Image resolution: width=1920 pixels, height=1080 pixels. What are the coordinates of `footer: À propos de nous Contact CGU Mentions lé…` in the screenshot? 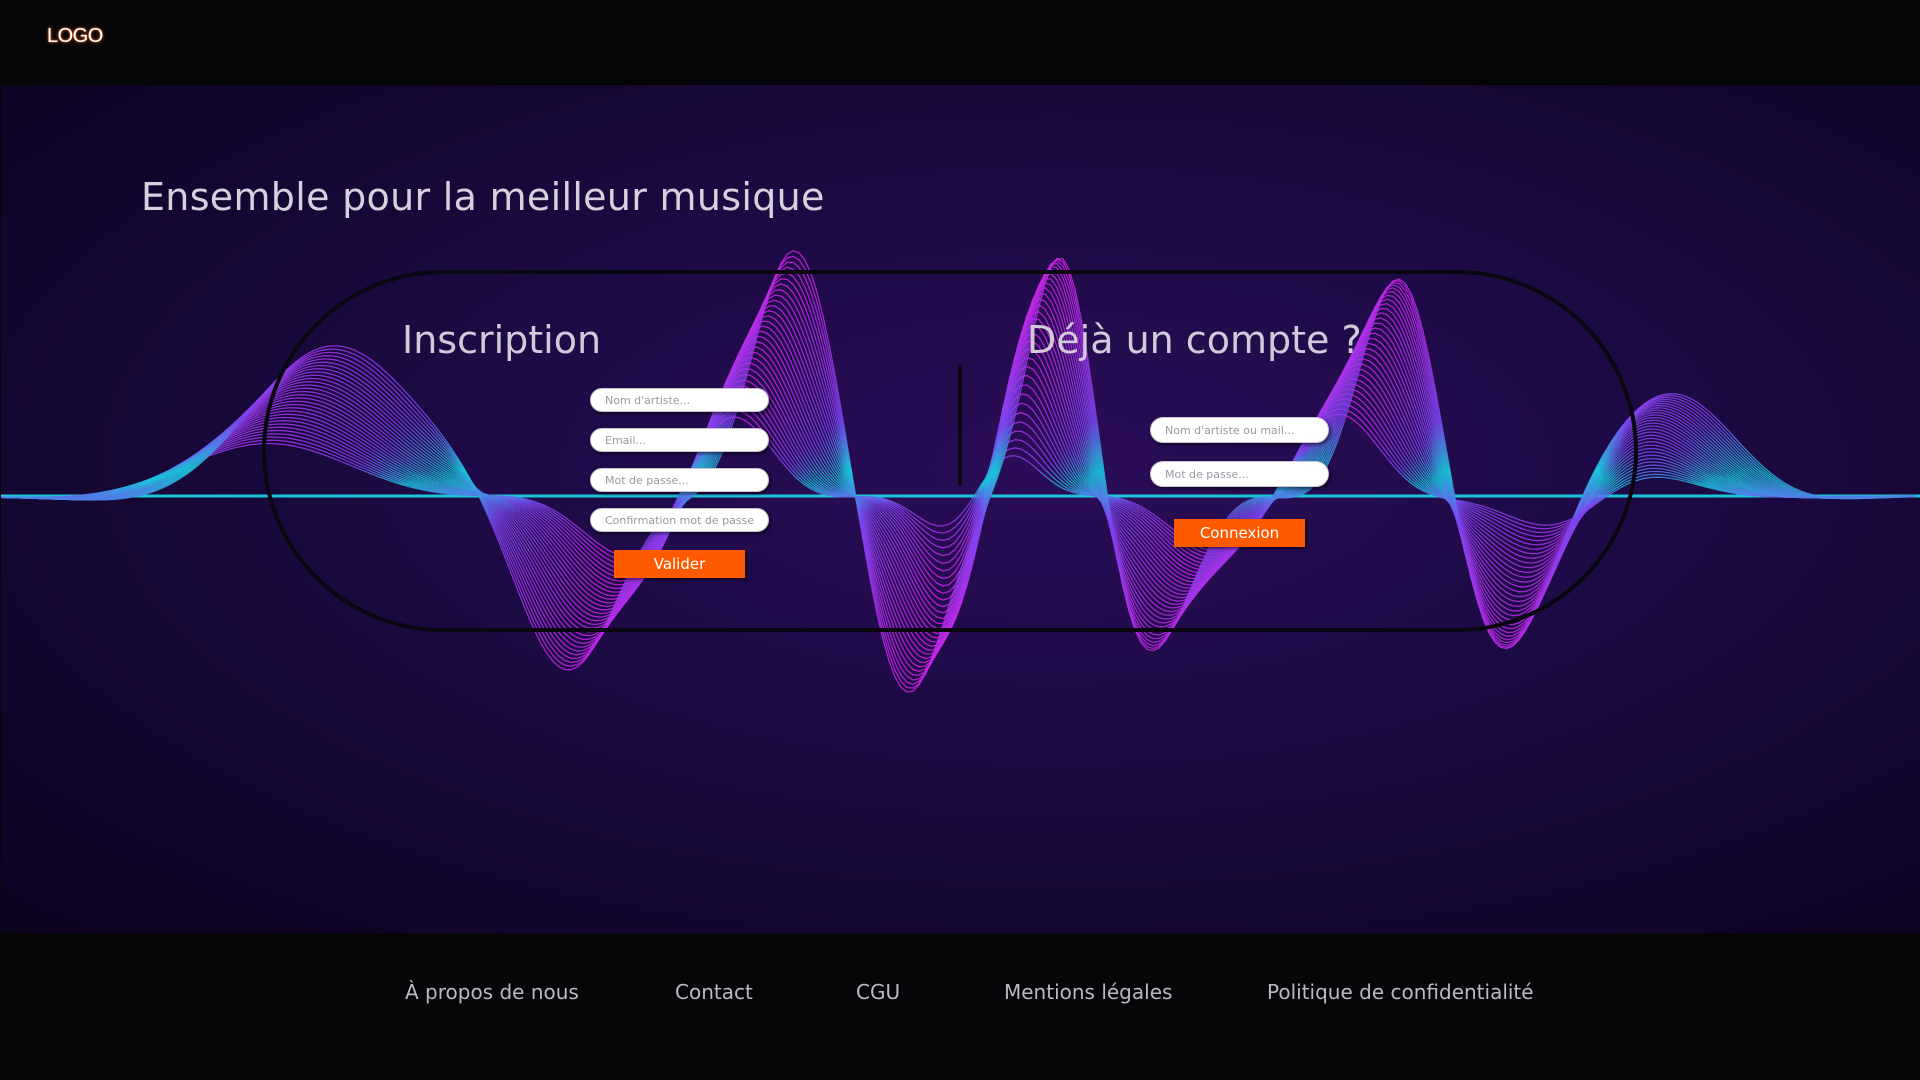 It's located at (960, 1006).